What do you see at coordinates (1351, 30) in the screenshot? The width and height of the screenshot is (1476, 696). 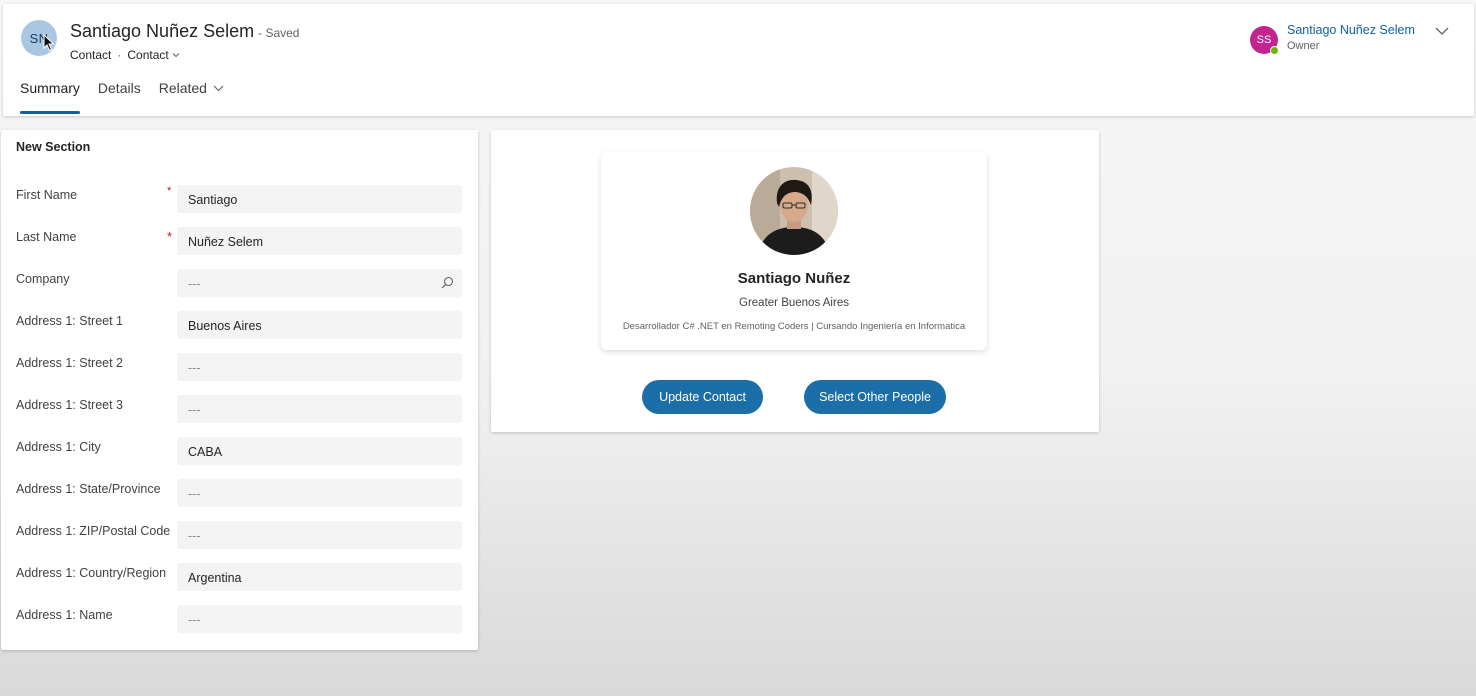 I see `owner-name-link: Santiago Nuñez Selem` at bounding box center [1351, 30].